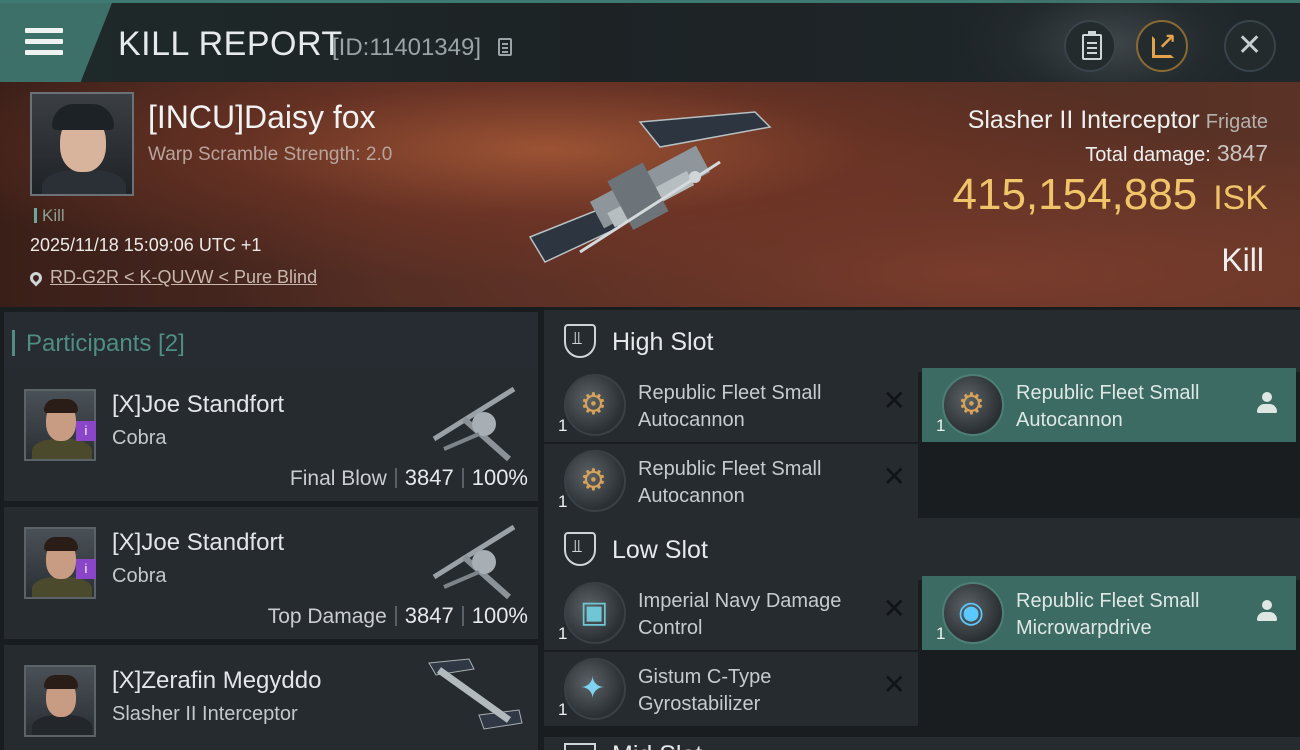  Describe the element at coordinates (271, 341) in the screenshot. I see `participants-header: Participants [2]` at that location.